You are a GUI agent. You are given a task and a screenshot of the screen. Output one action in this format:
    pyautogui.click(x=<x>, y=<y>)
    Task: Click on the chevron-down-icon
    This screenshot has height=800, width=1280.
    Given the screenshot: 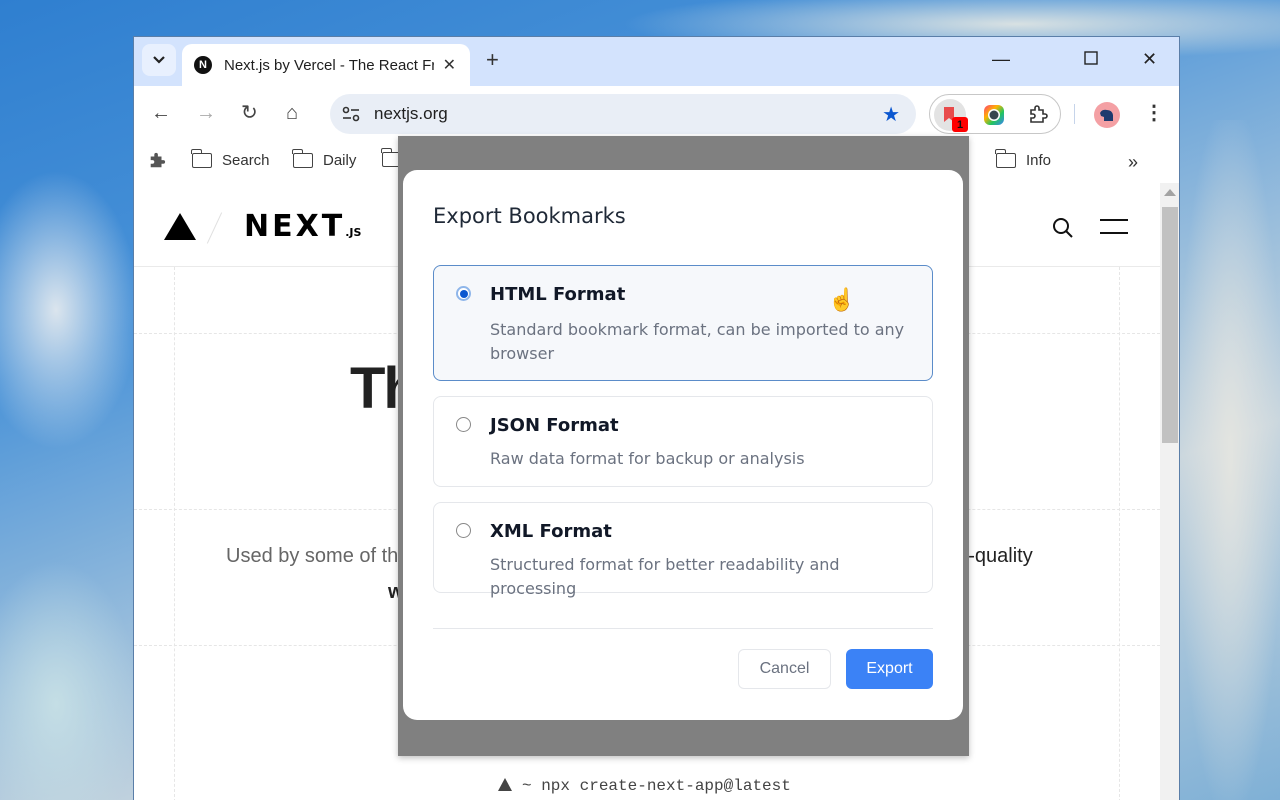 What is the action you would take?
    pyautogui.click(x=159, y=60)
    